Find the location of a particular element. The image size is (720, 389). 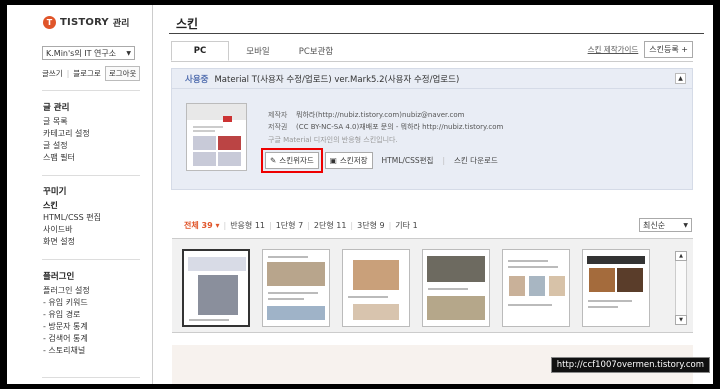

skin-wizard-button: ✎ 스킨위자드 is located at coordinates (292, 160).